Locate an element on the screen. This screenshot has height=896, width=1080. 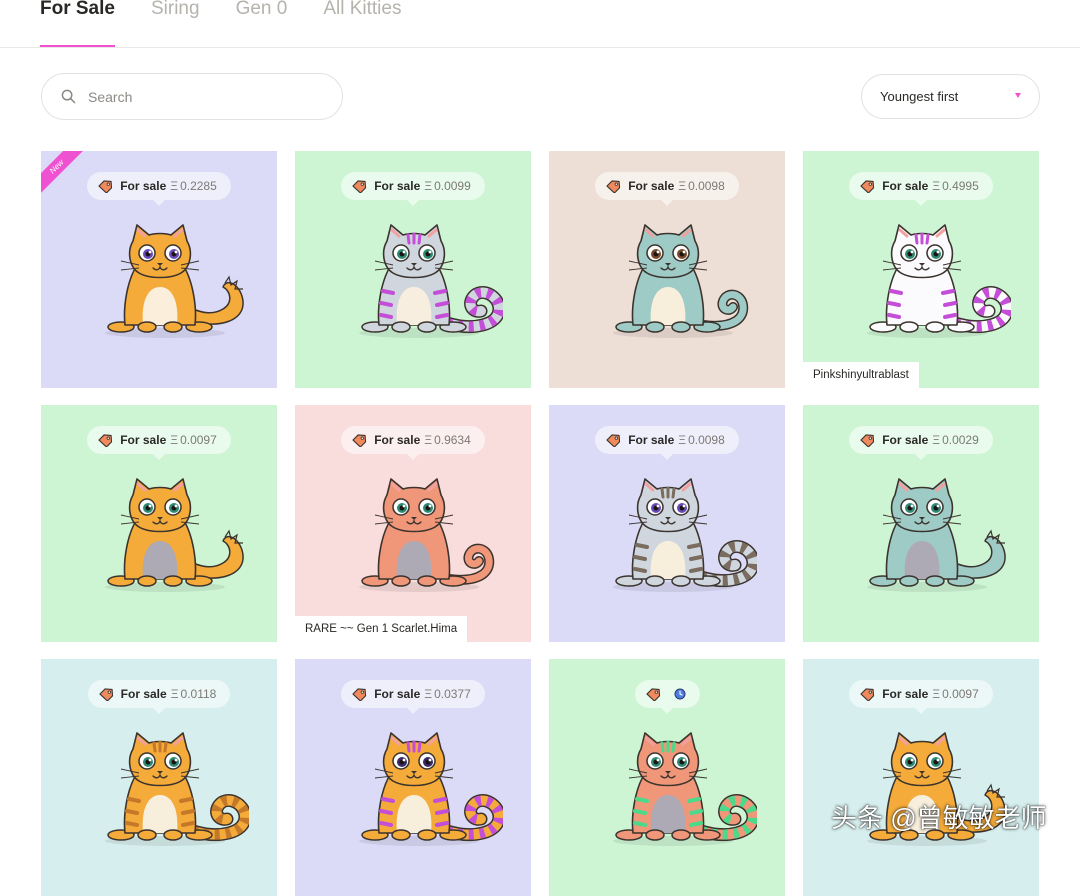
kitty-card: For sale Ξ 0.0118 is located at coordinates (159, 777).